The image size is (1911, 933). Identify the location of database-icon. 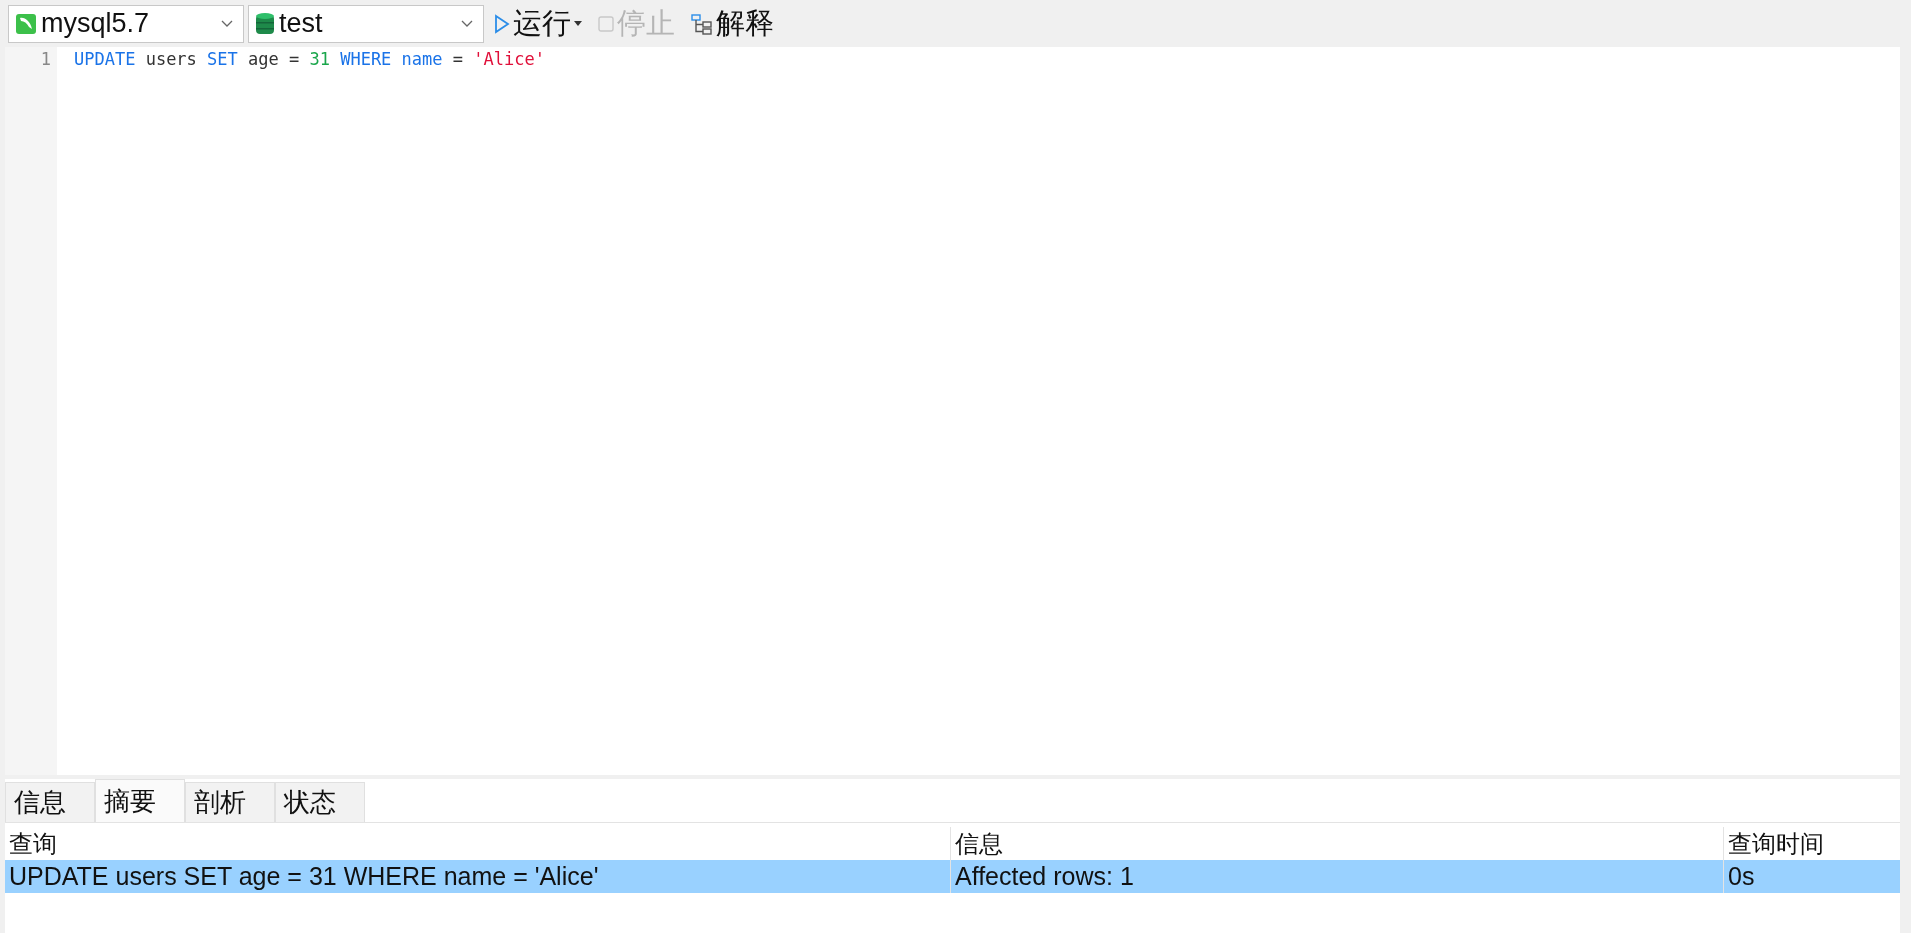
(265, 23).